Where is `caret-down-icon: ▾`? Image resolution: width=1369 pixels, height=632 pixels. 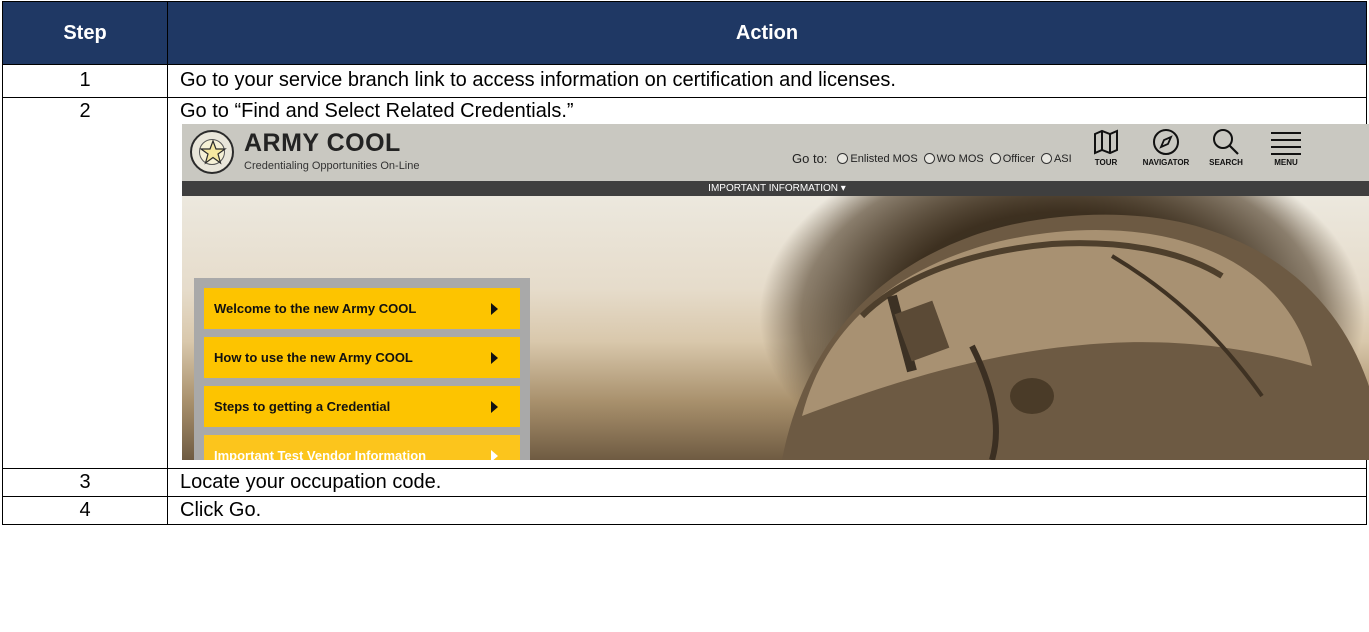
caret-down-icon: ▾ is located at coordinates (843, 188).